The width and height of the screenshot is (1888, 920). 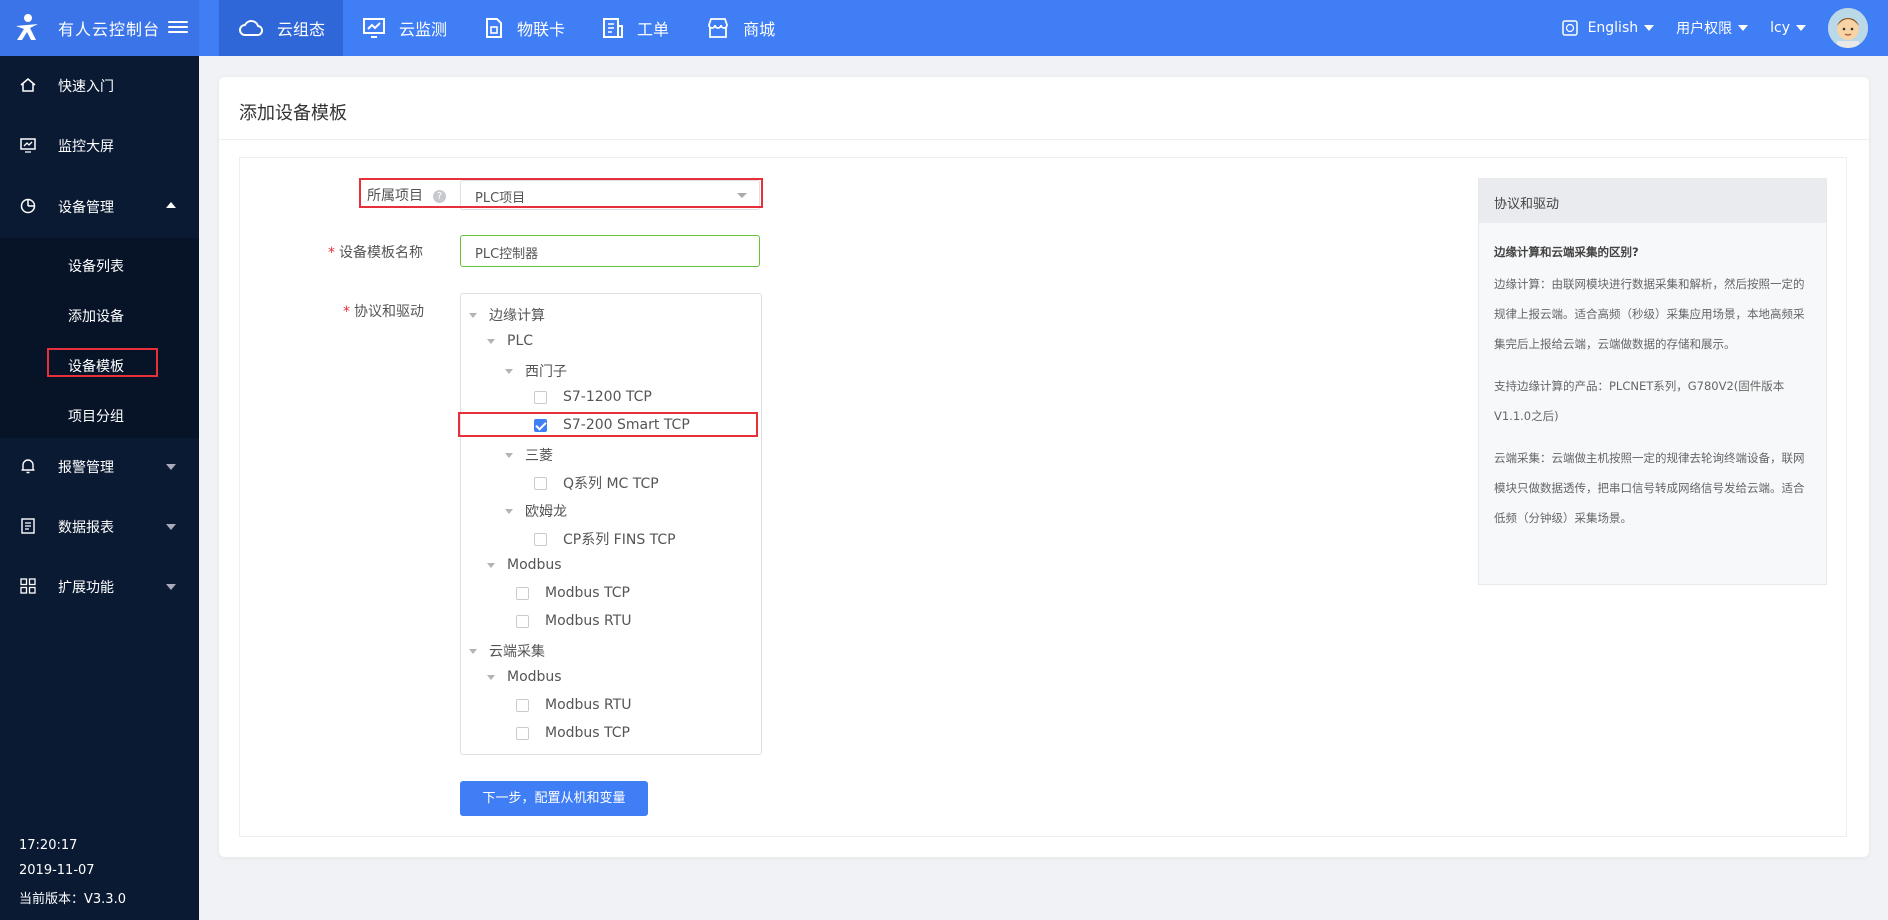 What do you see at coordinates (346, 312) in the screenshot?
I see `required-mark: *` at bounding box center [346, 312].